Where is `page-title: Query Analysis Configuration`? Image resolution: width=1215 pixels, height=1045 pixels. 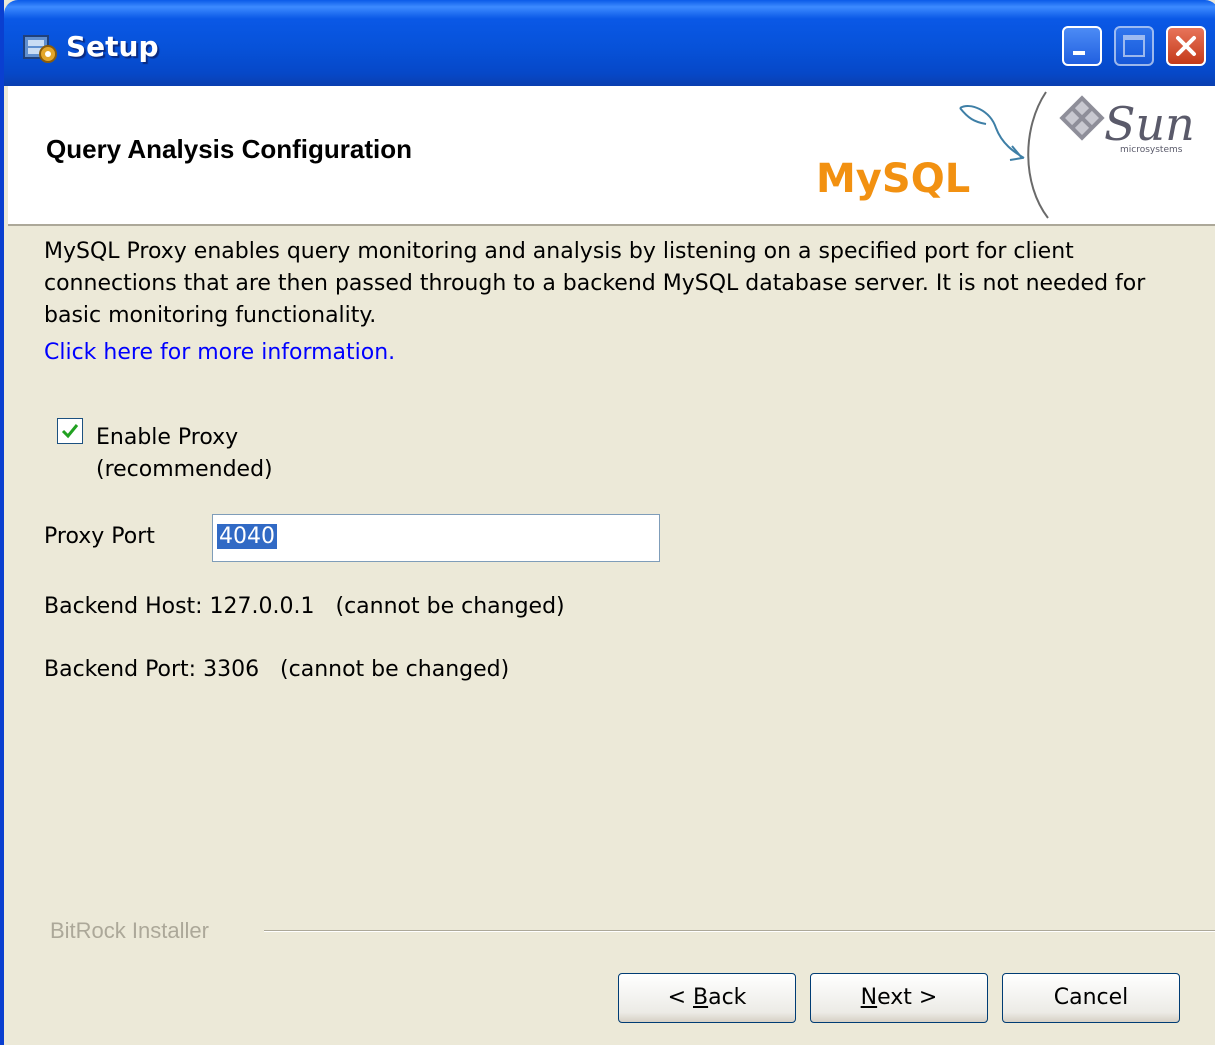
page-title: Query Analysis Configuration is located at coordinates (229, 149).